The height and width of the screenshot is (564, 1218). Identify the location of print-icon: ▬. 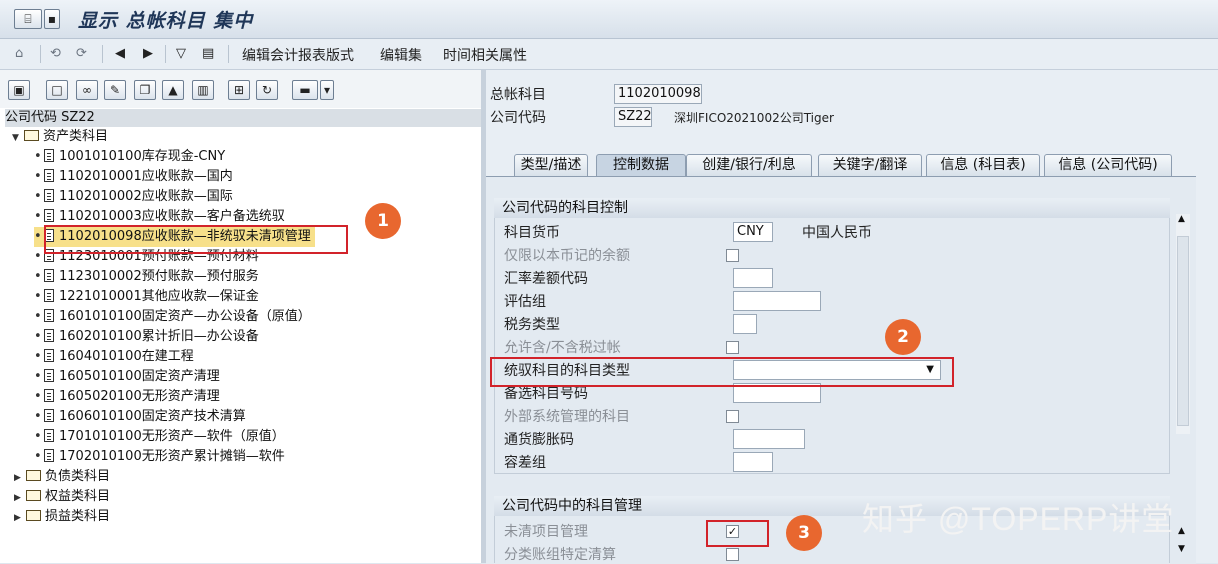
(305, 90).